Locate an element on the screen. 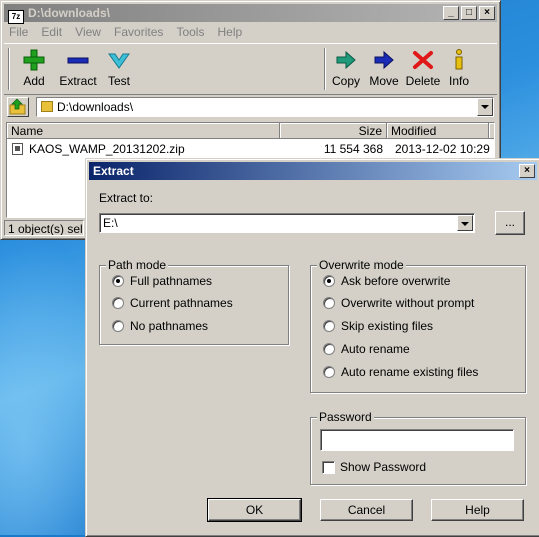 Image resolution: width=539 pixels, height=537 pixels. menu-edit: Edit is located at coordinates (51, 32).